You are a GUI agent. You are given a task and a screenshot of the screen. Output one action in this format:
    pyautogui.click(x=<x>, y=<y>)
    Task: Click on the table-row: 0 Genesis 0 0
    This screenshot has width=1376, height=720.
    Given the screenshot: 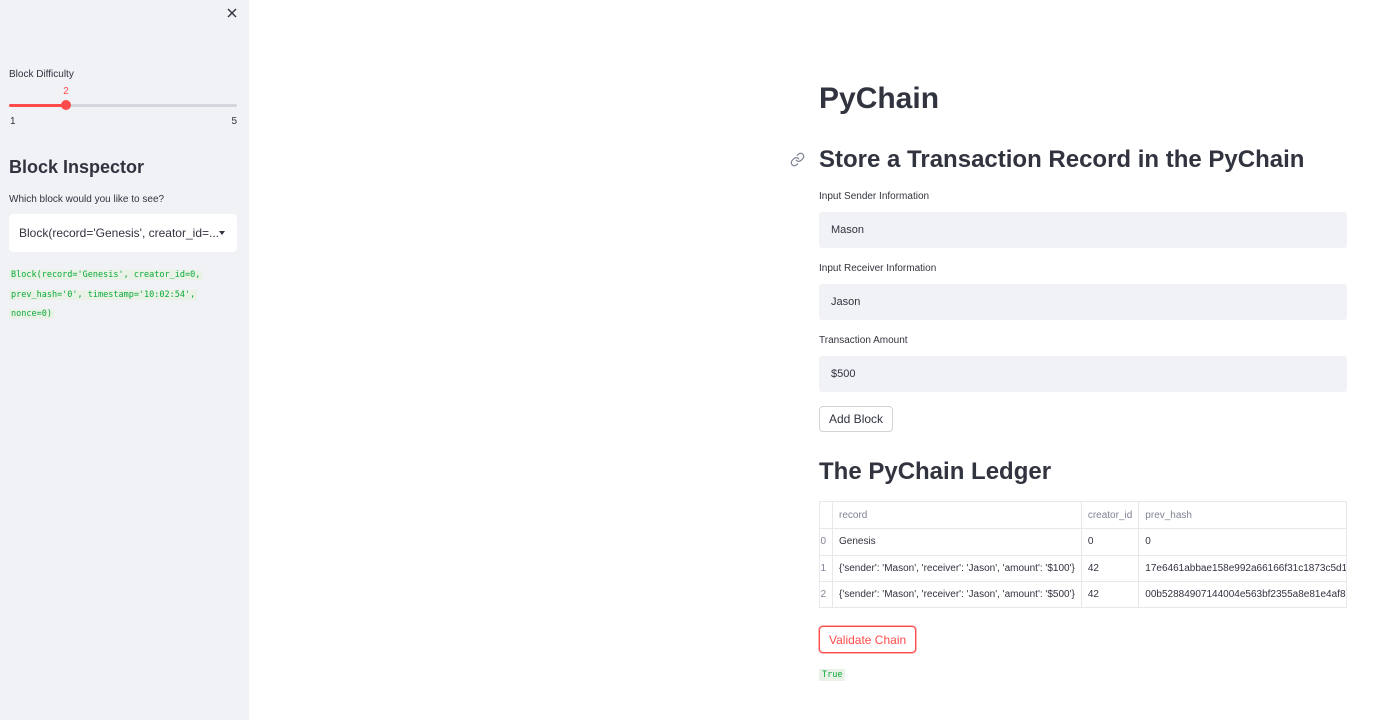 What is the action you would take?
    pyautogui.click(x=1083, y=542)
    